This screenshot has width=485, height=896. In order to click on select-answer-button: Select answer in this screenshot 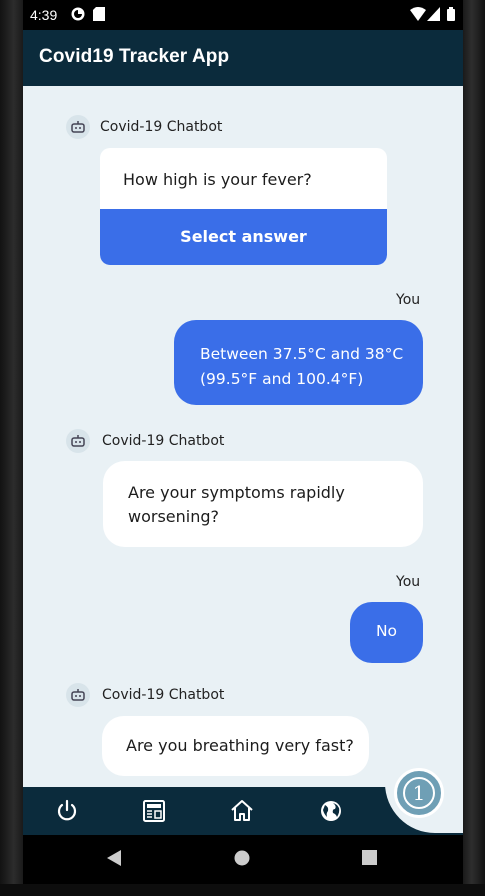, I will do `click(243, 237)`.